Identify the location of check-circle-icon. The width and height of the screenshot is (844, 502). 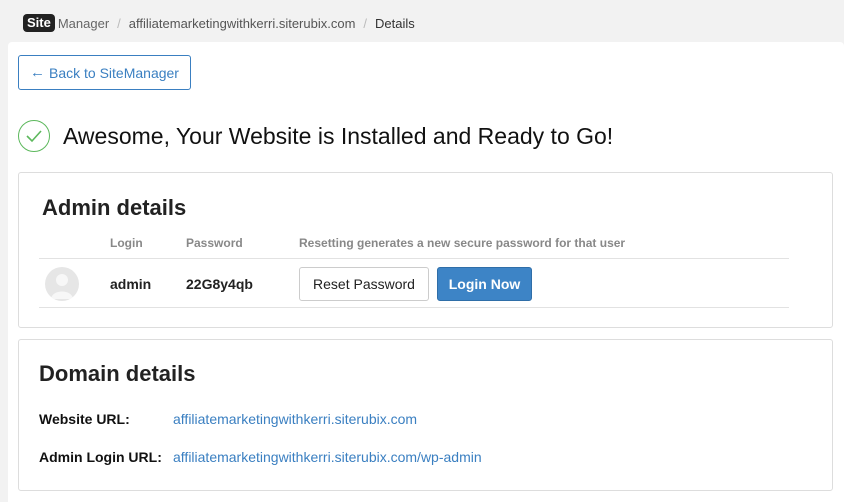
(34, 136).